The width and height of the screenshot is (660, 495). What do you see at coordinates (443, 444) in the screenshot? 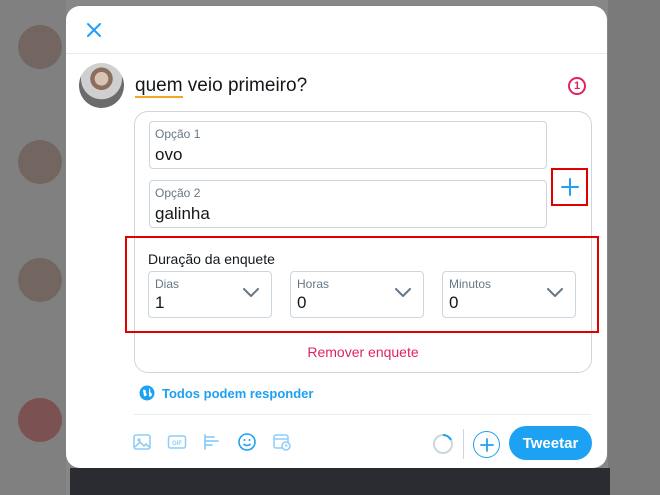
I see `character-progress-ring` at bounding box center [443, 444].